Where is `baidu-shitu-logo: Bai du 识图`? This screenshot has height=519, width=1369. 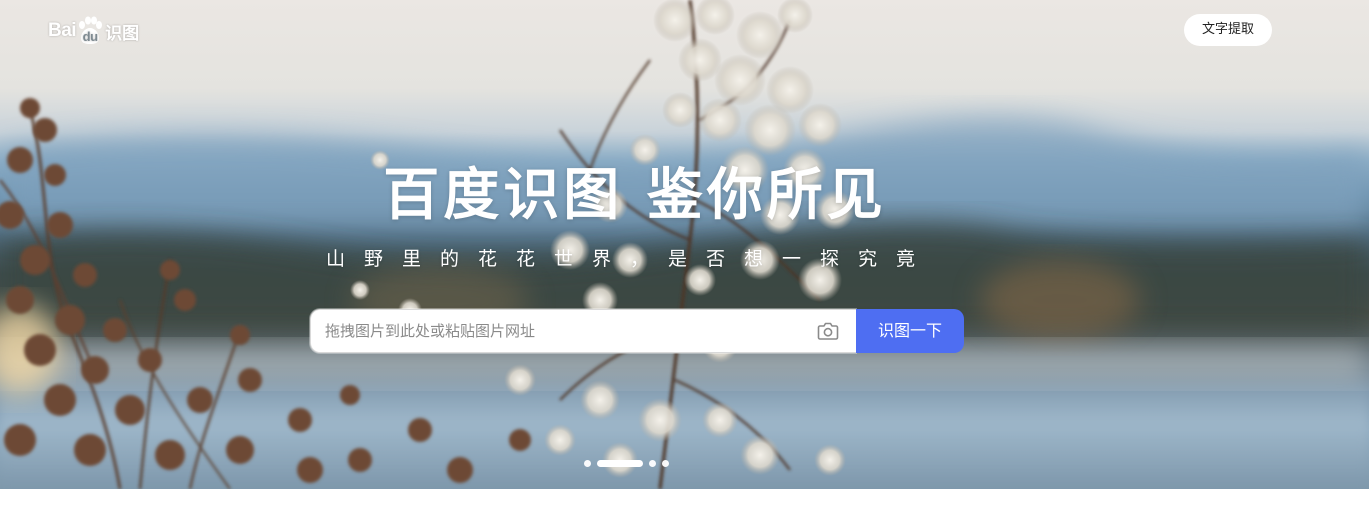 baidu-shitu-logo: Bai du 识图 is located at coordinates (93, 31).